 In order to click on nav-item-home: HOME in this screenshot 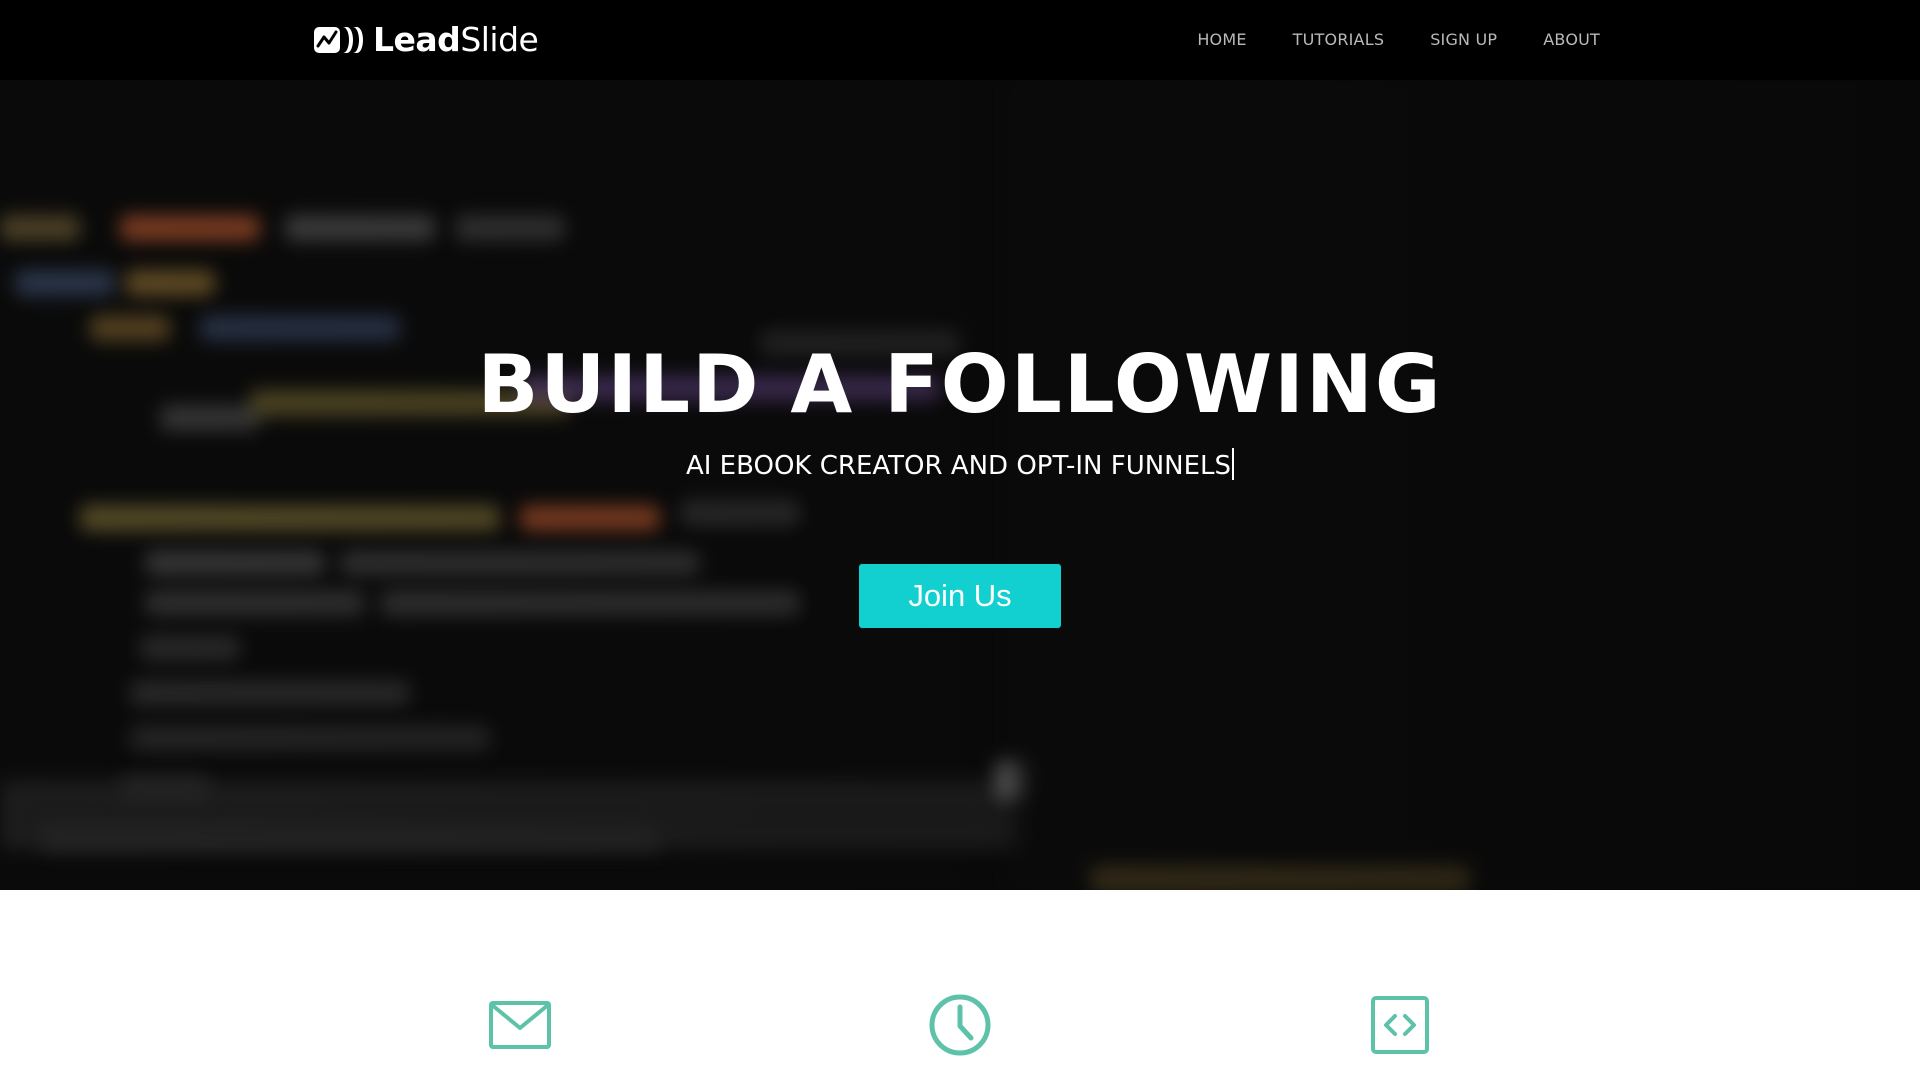, I will do `click(1221, 40)`.